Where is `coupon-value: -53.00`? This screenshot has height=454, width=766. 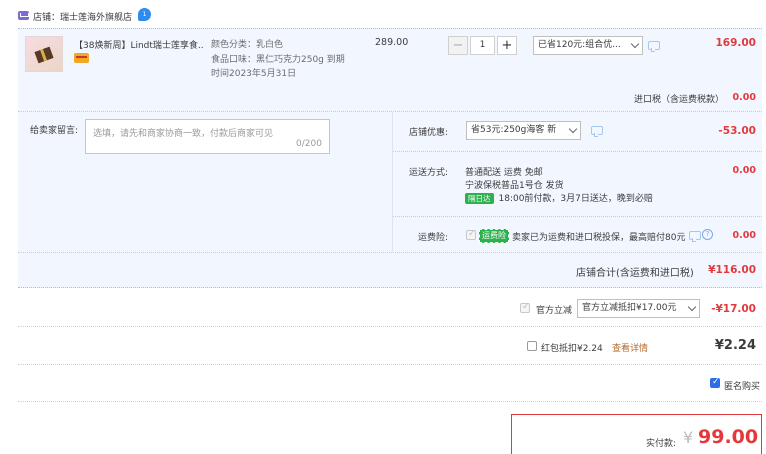 coupon-value: -53.00 is located at coordinates (737, 131).